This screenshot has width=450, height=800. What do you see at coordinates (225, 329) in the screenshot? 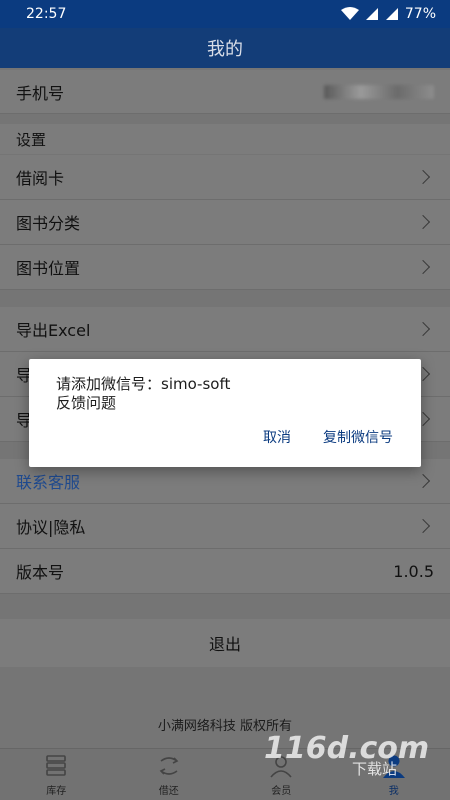
I see `menu-item-export-excel: 导出Excel` at bounding box center [225, 329].